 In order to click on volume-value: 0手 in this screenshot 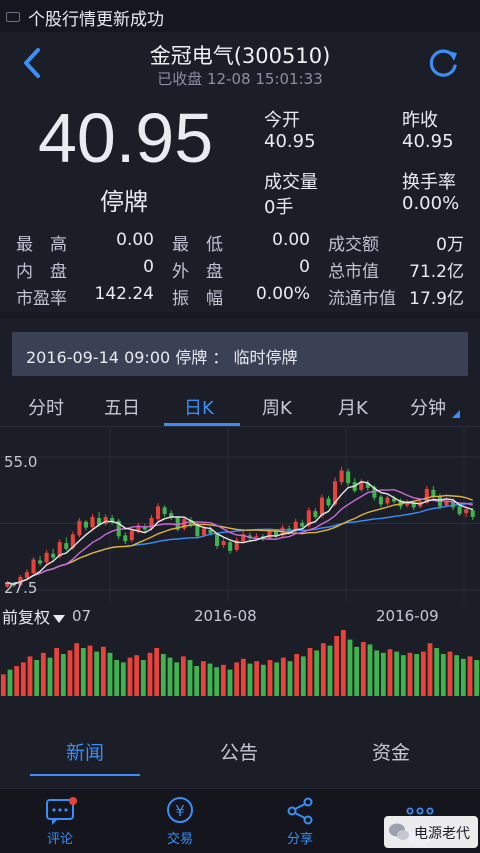, I will do `click(279, 207)`.